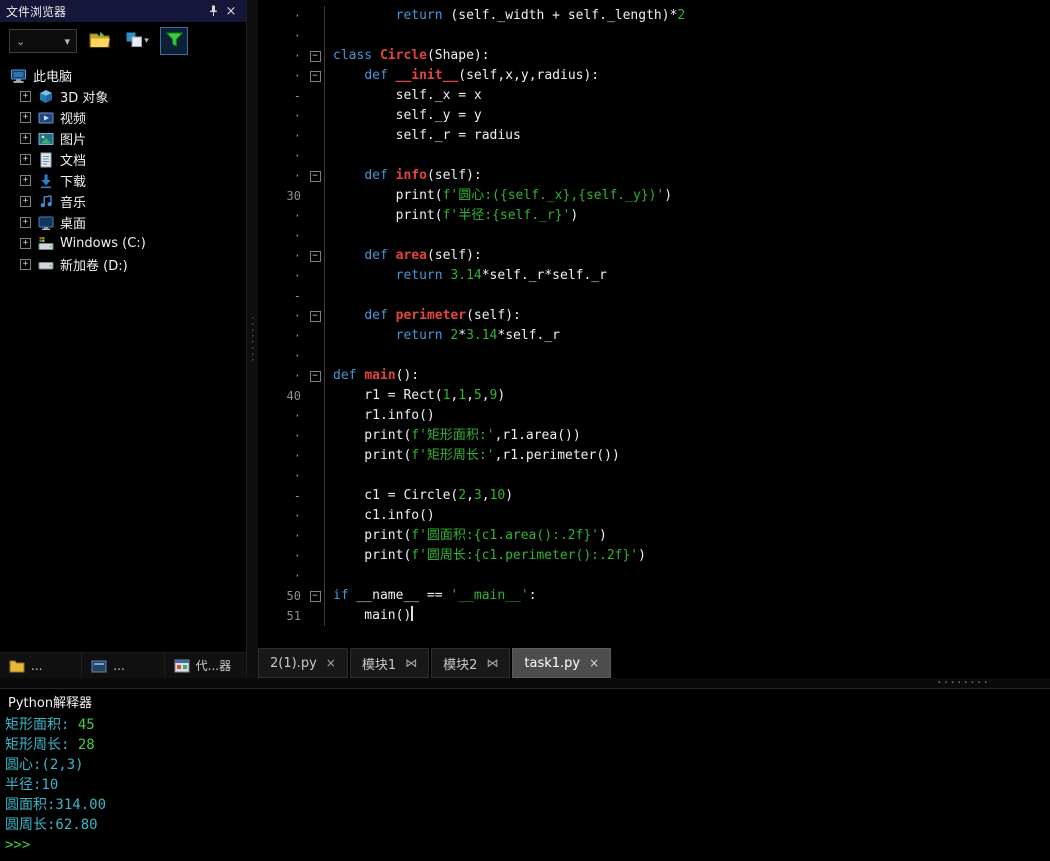  What do you see at coordinates (389, 663) in the screenshot?
I see `editor-tab-模块1: 模块1 ⋈` at bounding box center [389, 663].